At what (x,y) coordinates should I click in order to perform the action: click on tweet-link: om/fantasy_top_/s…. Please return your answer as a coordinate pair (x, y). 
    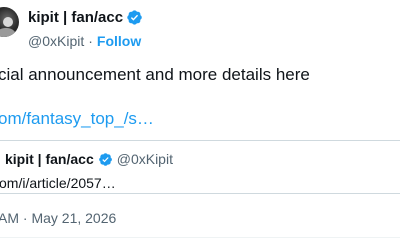
    Looking at the image, I should click on (77, 119).